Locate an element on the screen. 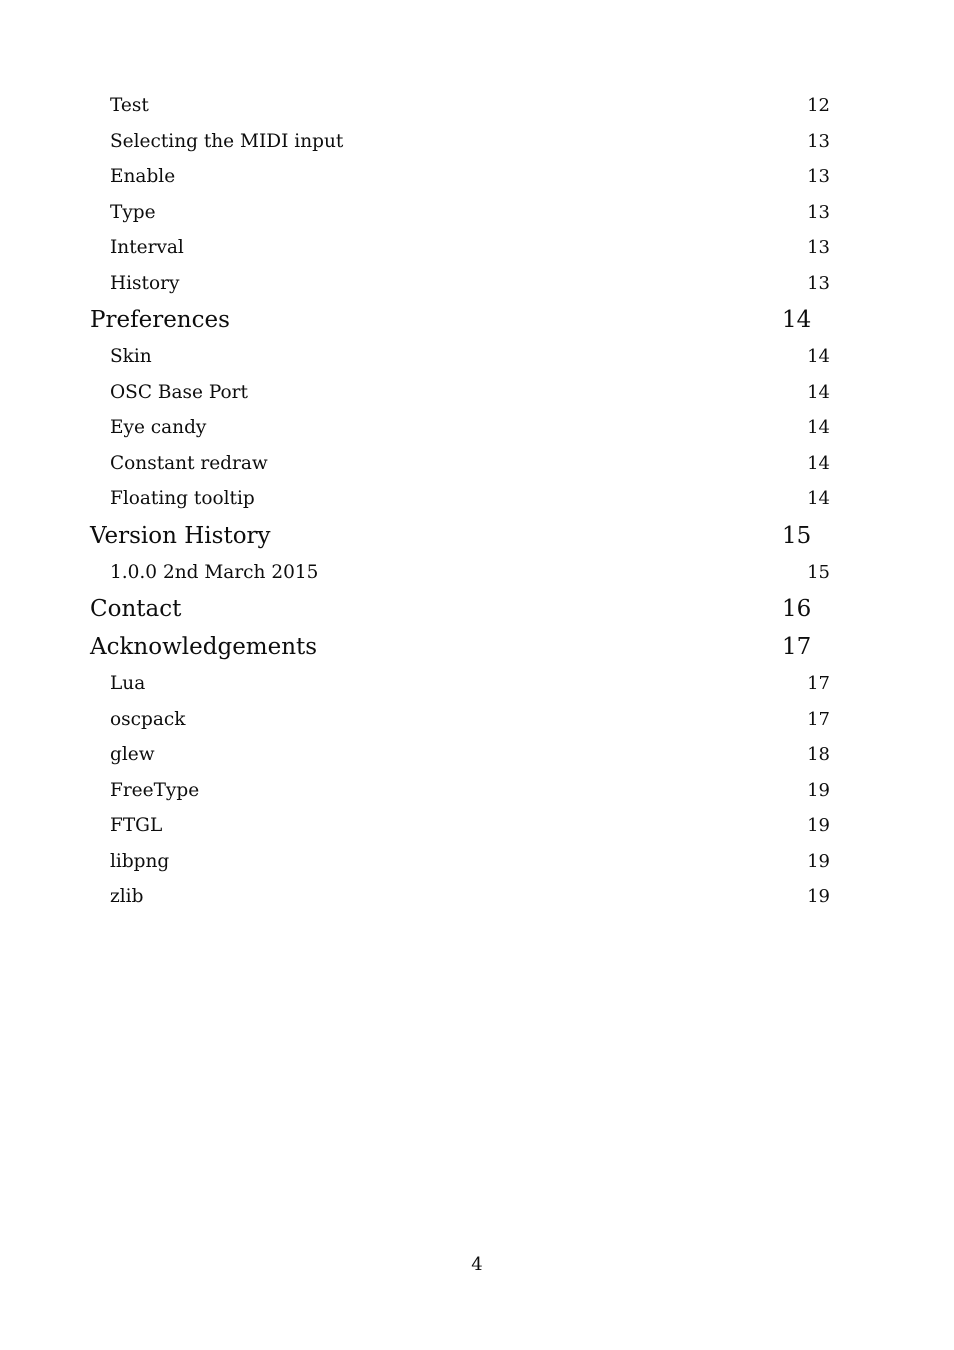  toc-entry: History 13 is located at coordinates (470, 284).